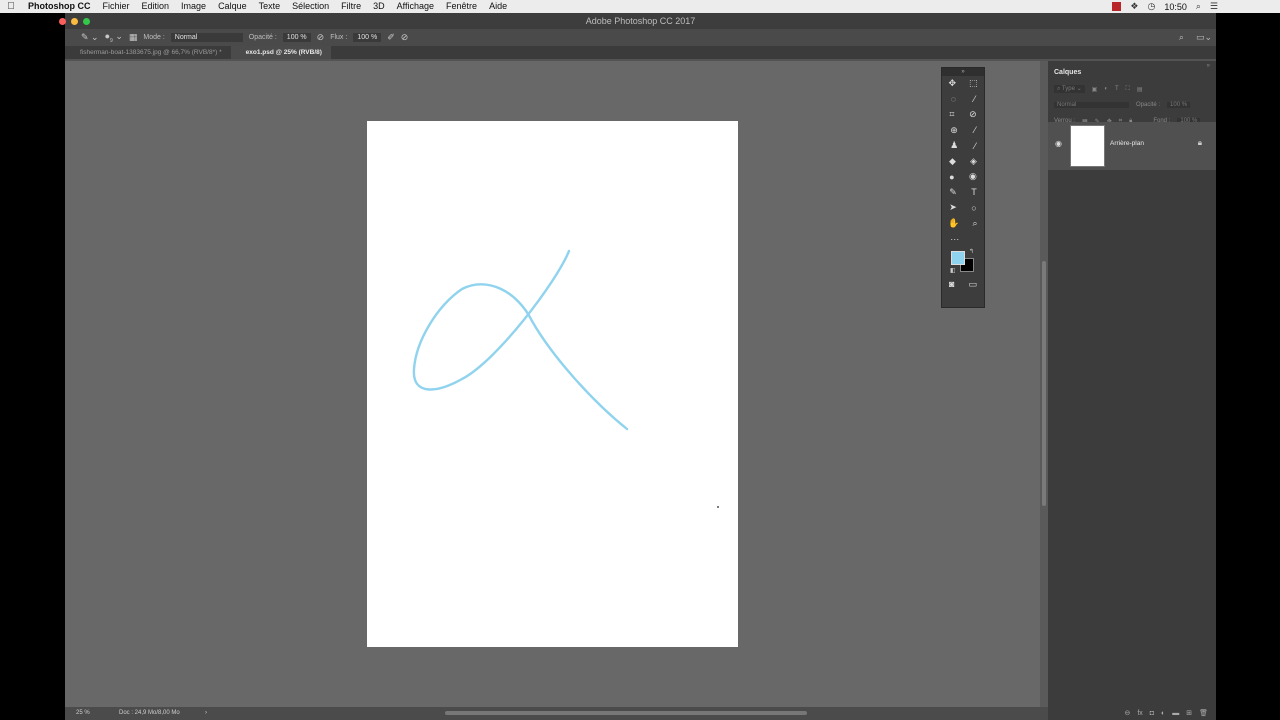  I want to click on menu-fichier: Fichier, so click(116, 6).